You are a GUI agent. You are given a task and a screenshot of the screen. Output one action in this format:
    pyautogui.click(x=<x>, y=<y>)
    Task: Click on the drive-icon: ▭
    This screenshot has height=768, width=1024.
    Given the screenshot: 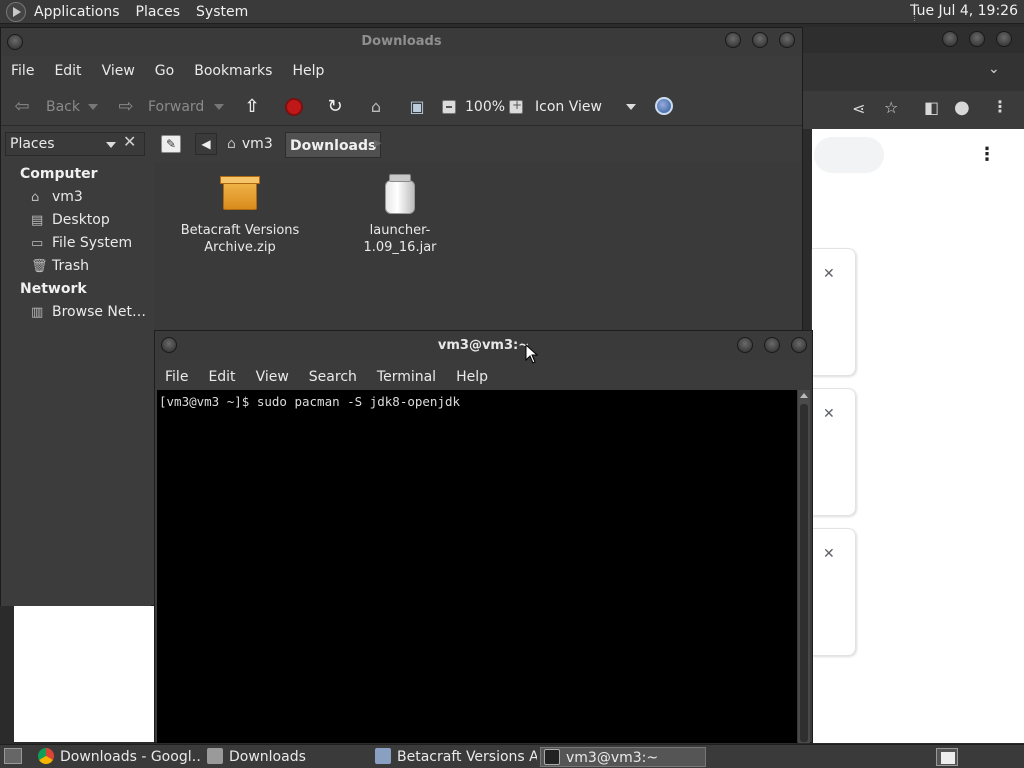 What is the action you would take?
    pyautogui.click(x=37, y=243)
    